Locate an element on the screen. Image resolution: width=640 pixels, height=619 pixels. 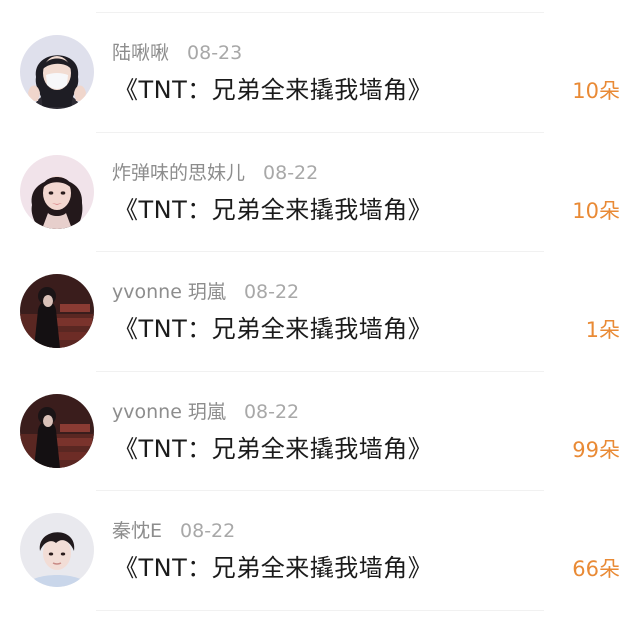
username: 秦忱E is located at coordinates (137, 531).